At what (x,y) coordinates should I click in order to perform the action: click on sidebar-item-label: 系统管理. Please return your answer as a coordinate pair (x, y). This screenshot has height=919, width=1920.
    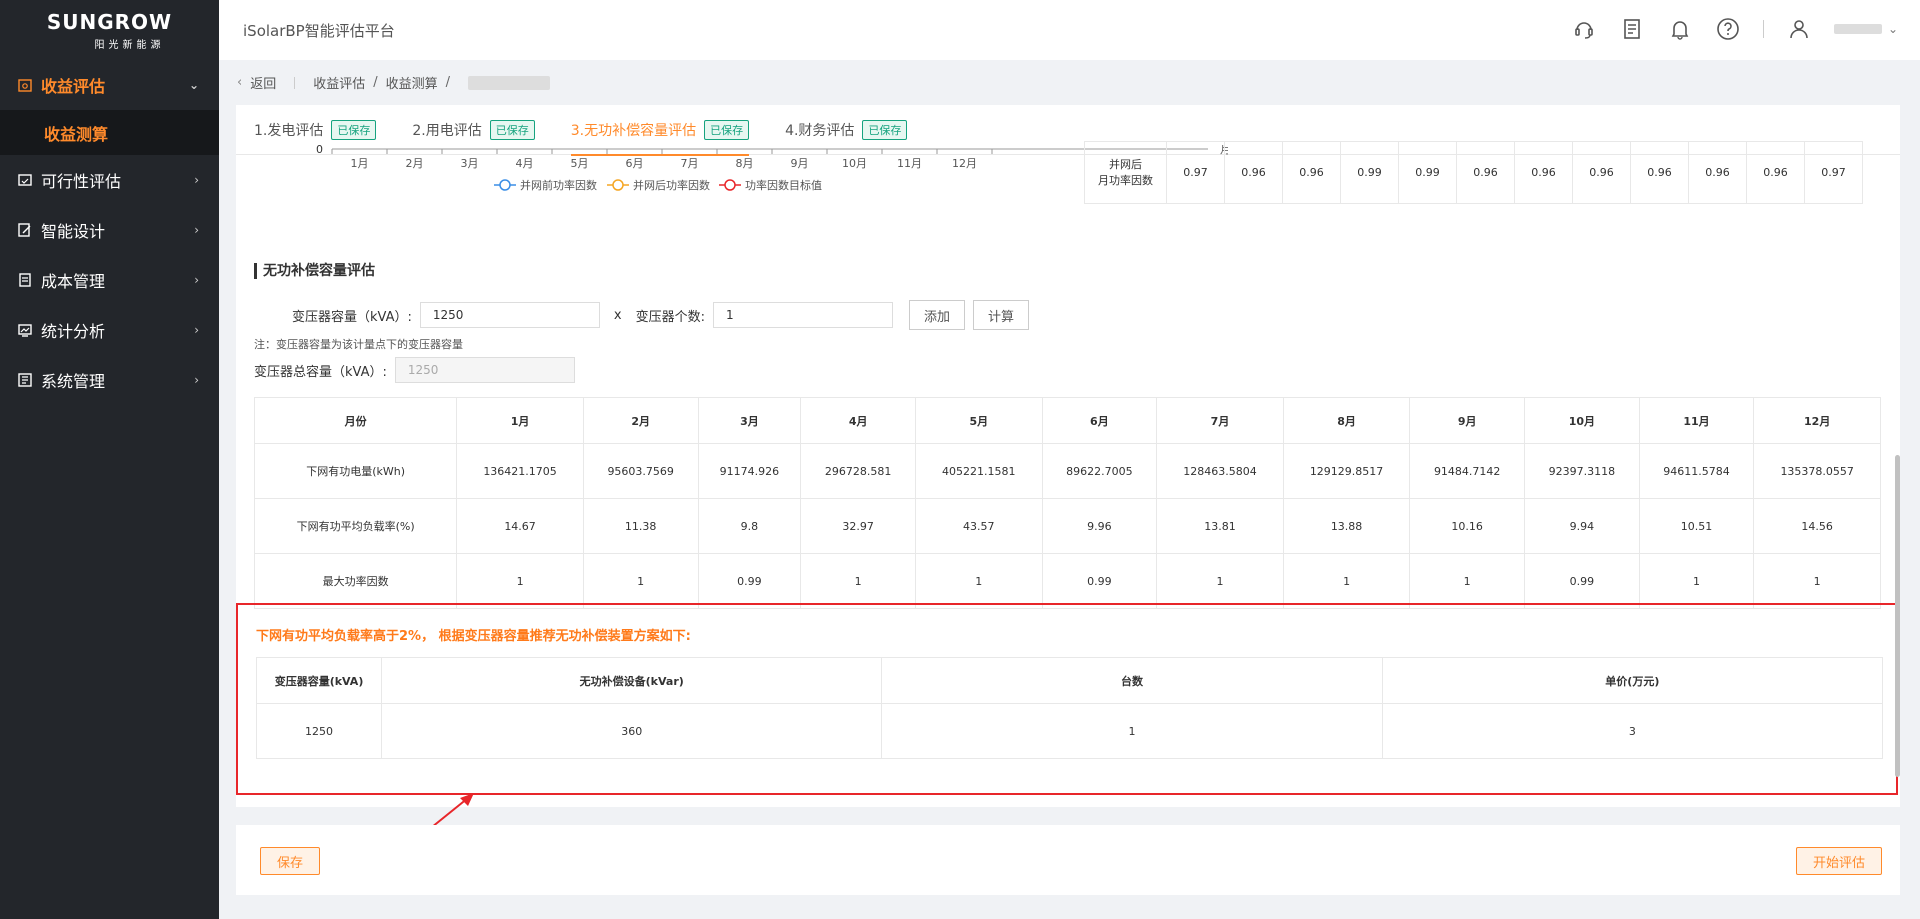
    Looking at the image, I should click on (73, 381).